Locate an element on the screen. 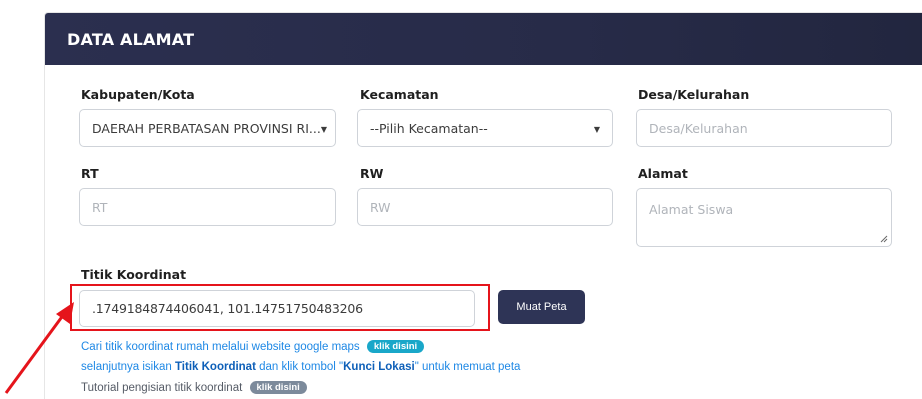  koordinat-input: .1749184874406041, 101.14751750483206 is located at coordinates (277, 308).